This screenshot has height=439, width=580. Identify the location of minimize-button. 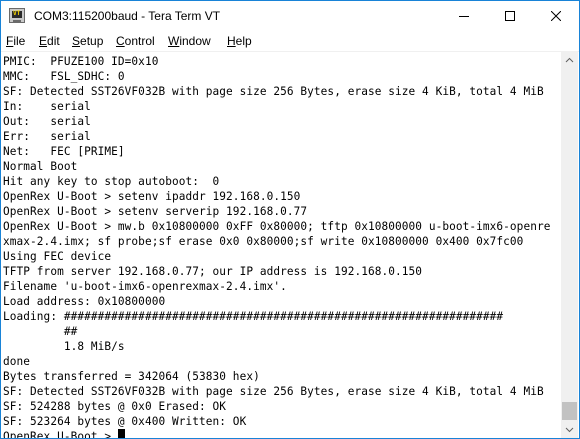
(464, 16).